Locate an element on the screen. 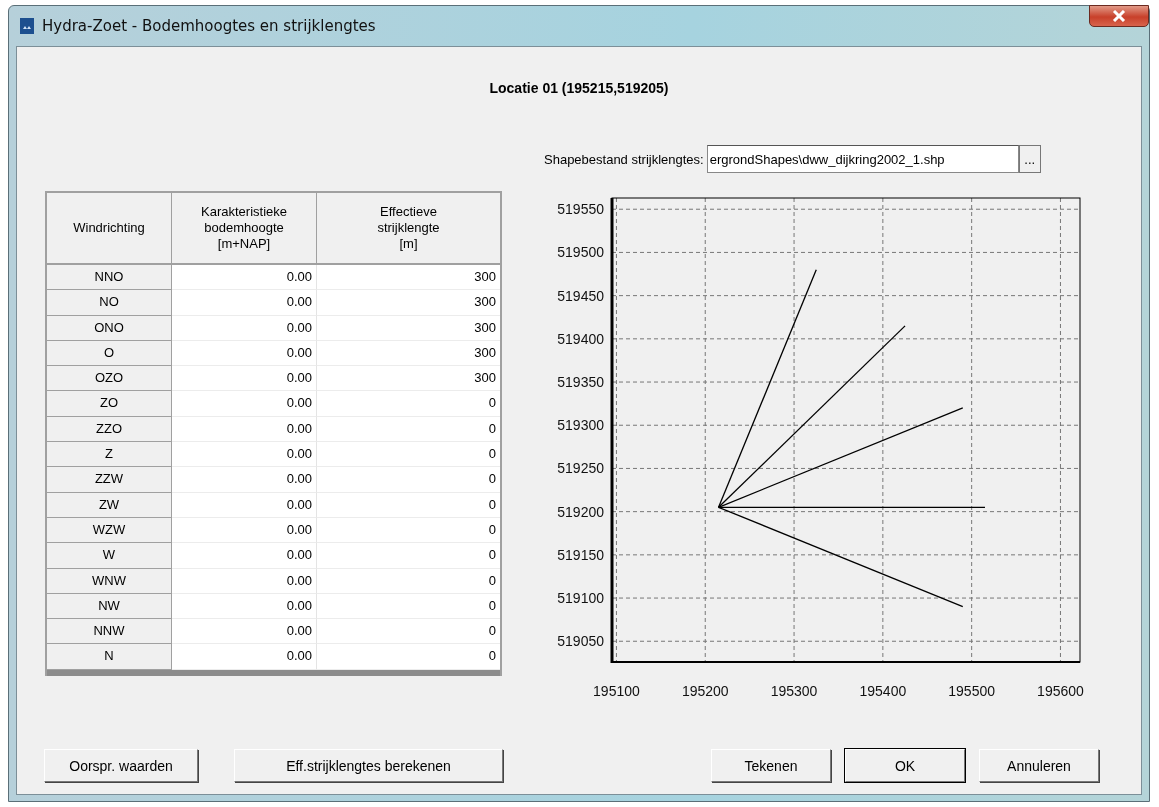 This screenshot has height=807, width=1159. row-header: ZZW is located at coordinates (109, 480).